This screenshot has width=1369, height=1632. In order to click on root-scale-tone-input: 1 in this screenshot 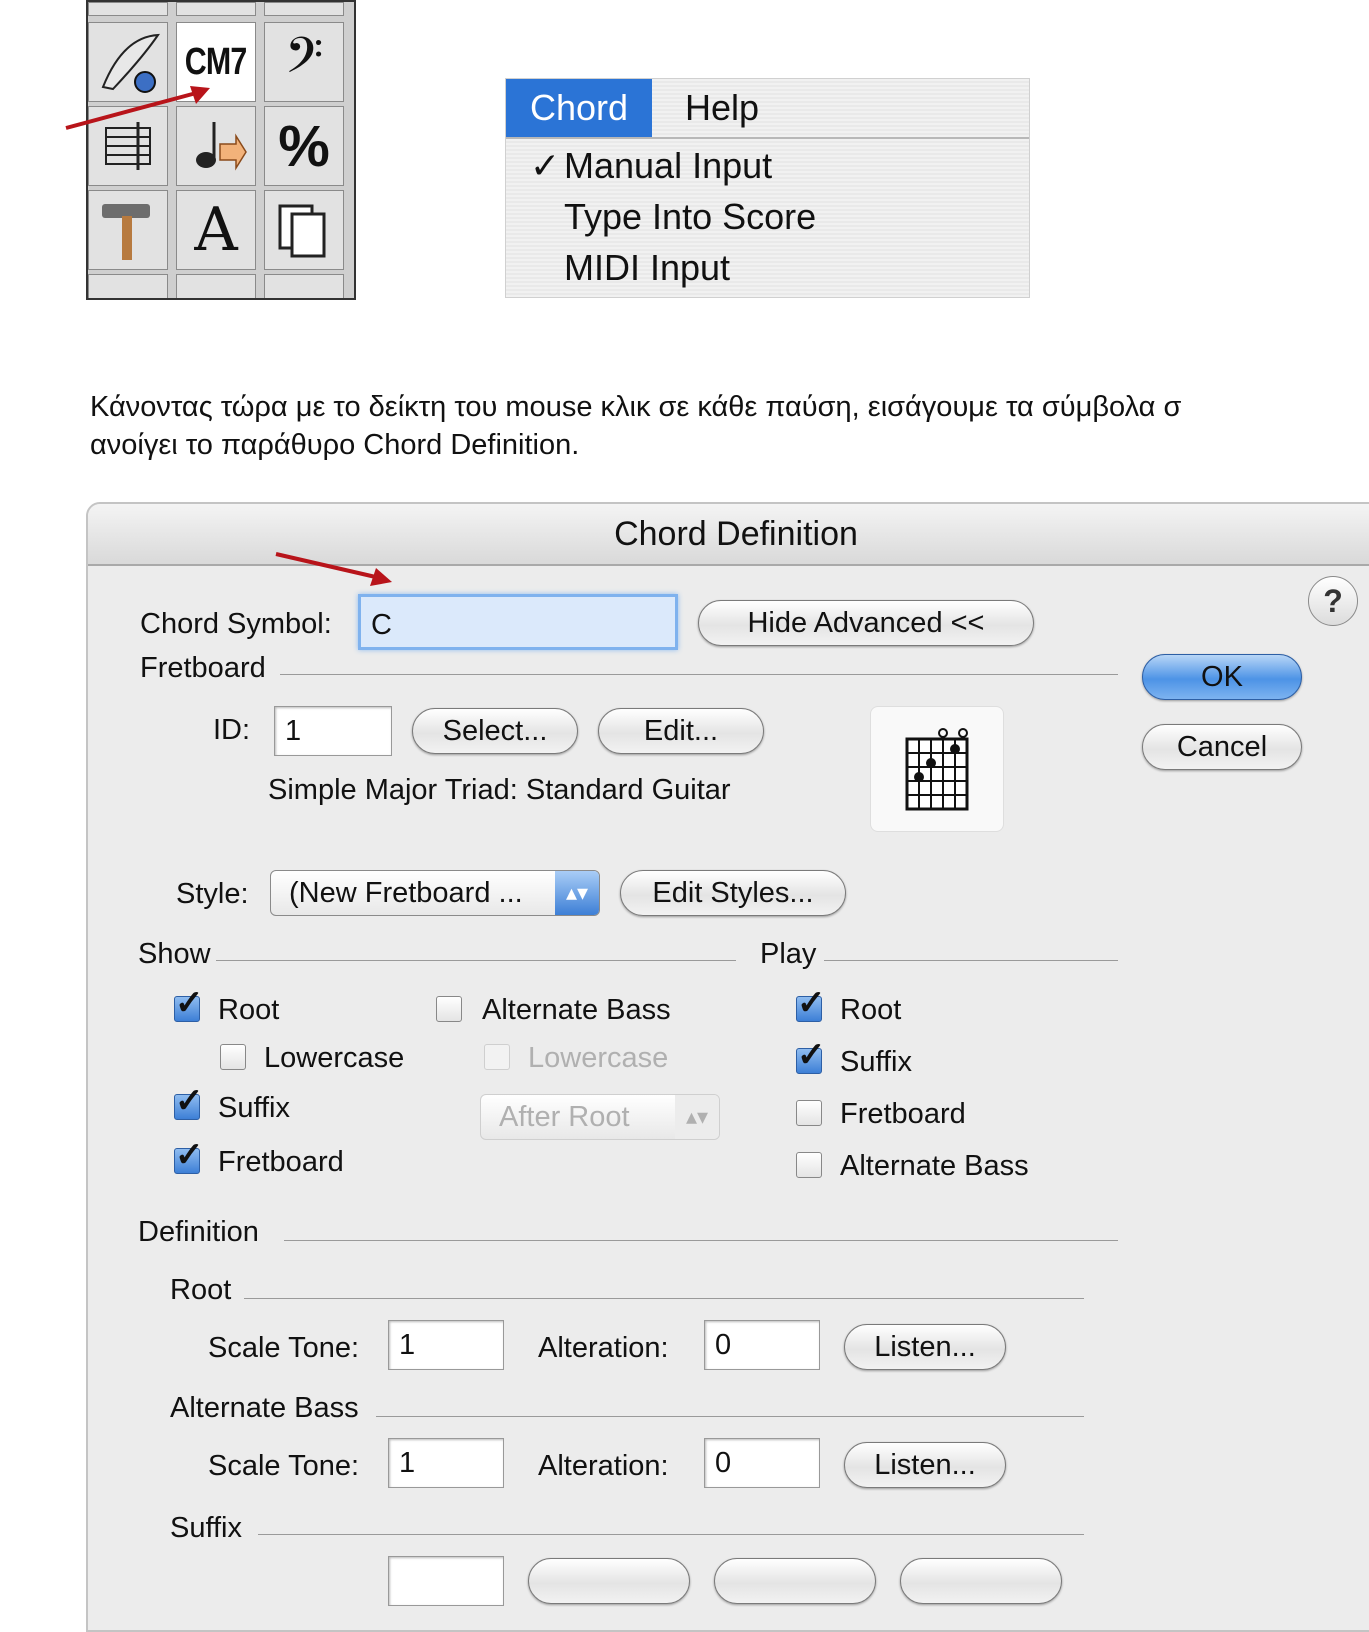, I will do `click(446, 1345)`.